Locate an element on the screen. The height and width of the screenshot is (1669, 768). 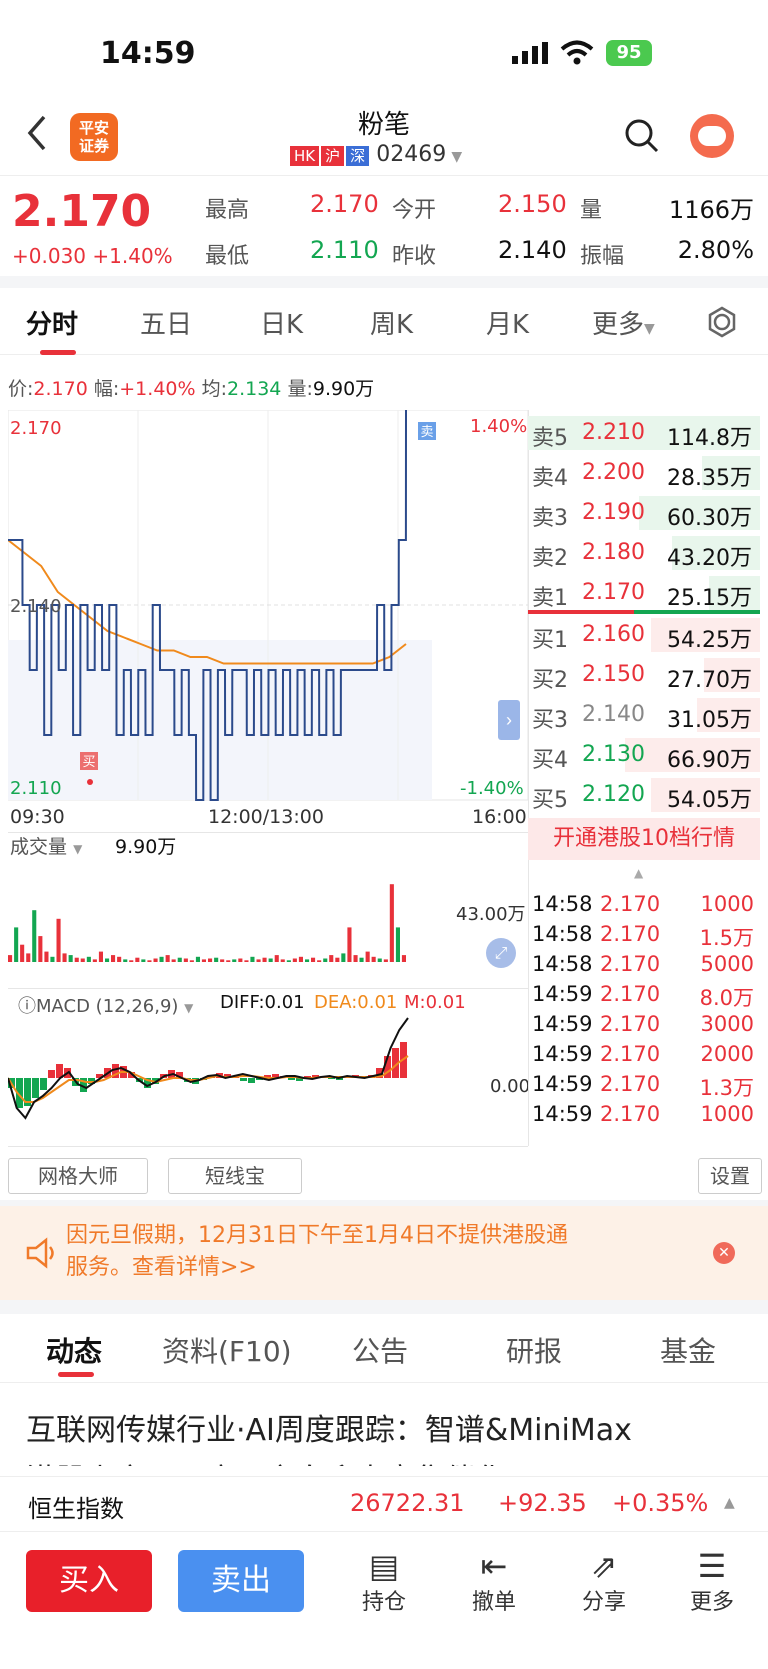
macd-chart is located at coordinates (208, 1068).